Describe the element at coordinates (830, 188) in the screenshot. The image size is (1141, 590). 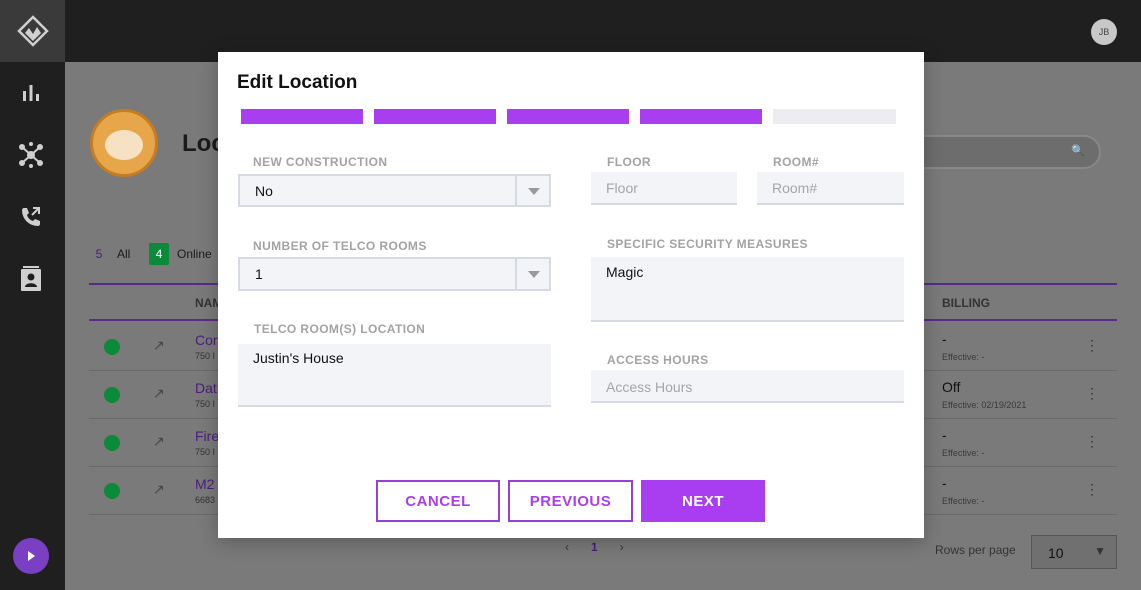
I see `room-input: Room#` at that location.